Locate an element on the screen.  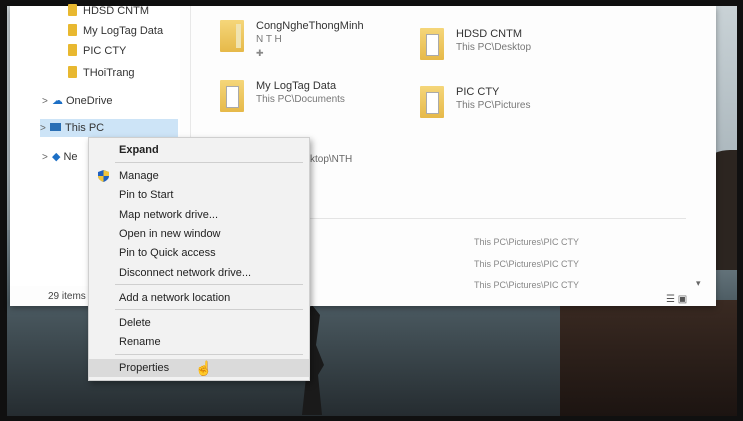
tile-subtitle: This PC\Desktop is located at coordinates (494, 47).